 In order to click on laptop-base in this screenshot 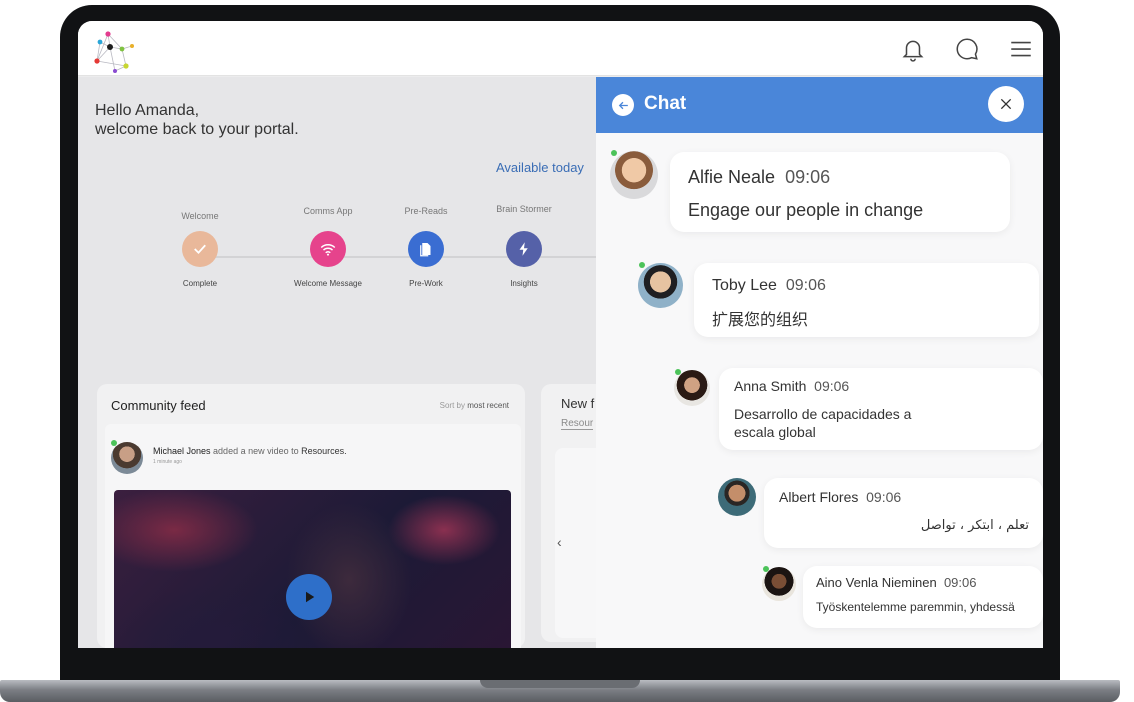, I will do `click(560, 691)`.